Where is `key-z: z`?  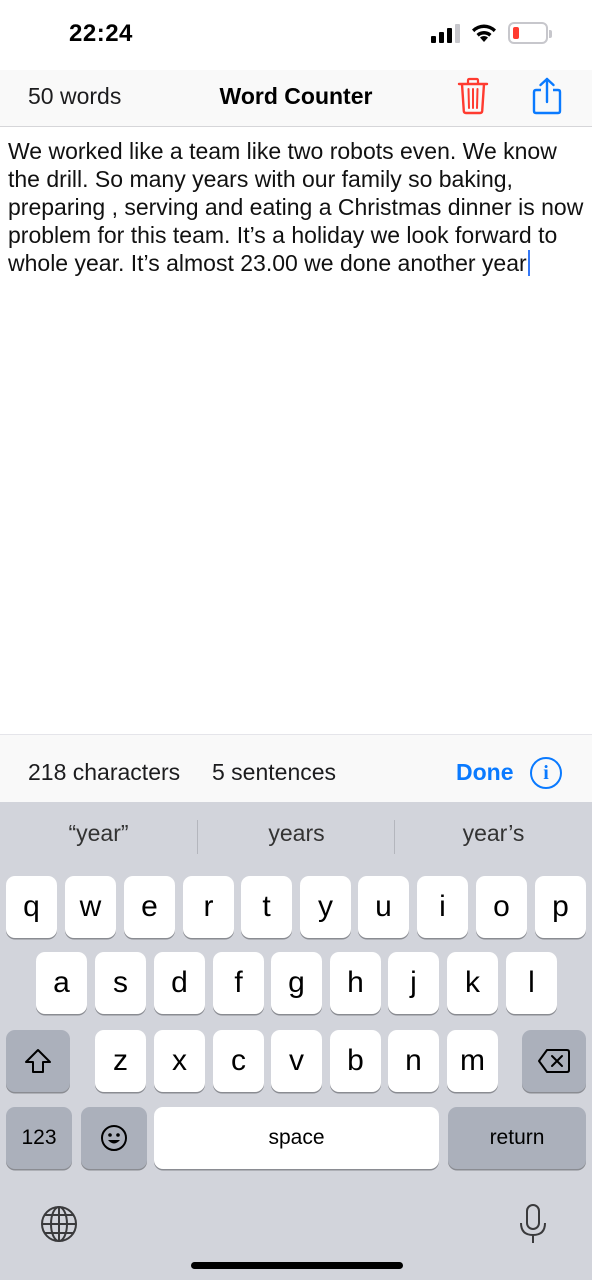
key-z: z is located at coordinates (120, 1061).